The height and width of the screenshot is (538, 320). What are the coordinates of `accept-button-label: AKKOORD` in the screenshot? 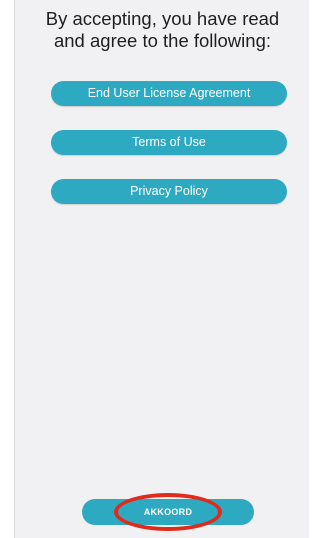 It's located at (168, 512).